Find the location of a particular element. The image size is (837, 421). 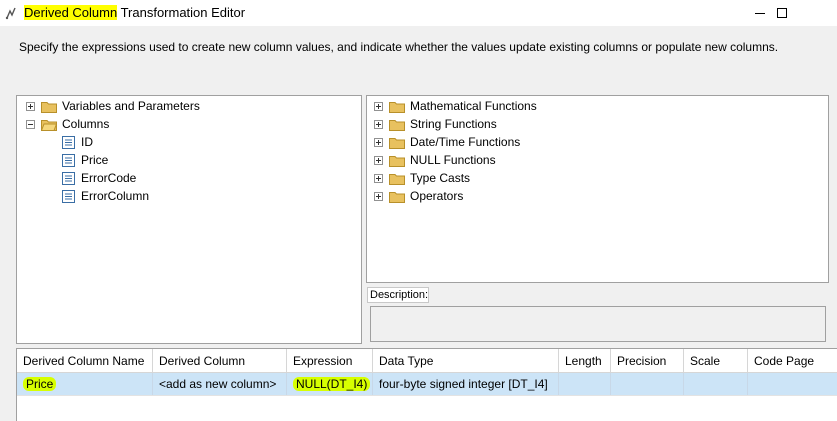

tree-node-datetime-functions: Date/Time Functions is located at coordinates (447, 142).